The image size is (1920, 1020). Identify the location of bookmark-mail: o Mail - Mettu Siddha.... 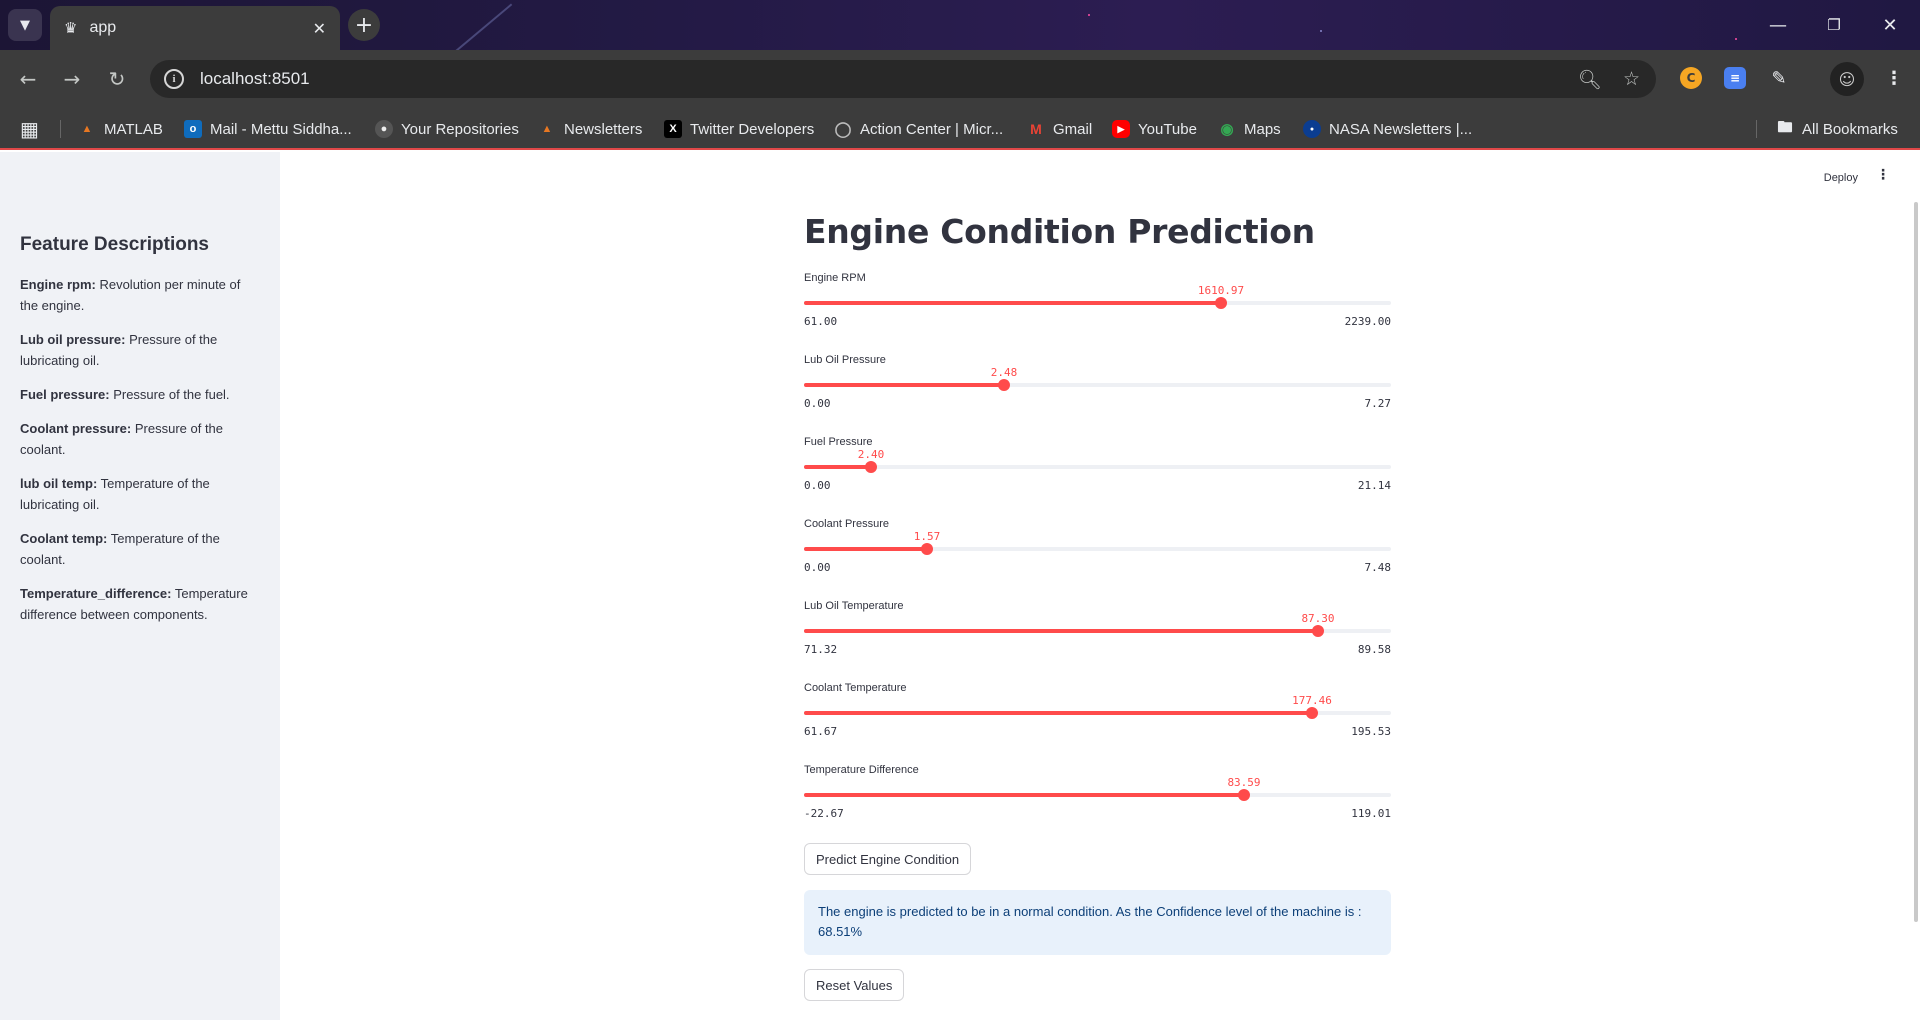
(268, 129).